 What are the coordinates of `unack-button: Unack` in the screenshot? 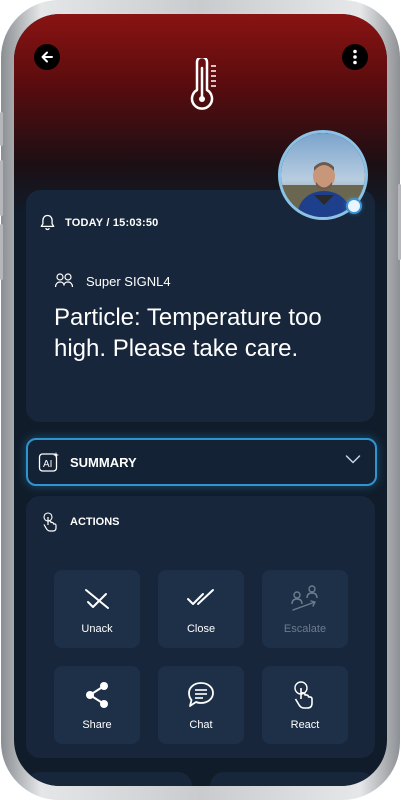 It's located at (97, 609).